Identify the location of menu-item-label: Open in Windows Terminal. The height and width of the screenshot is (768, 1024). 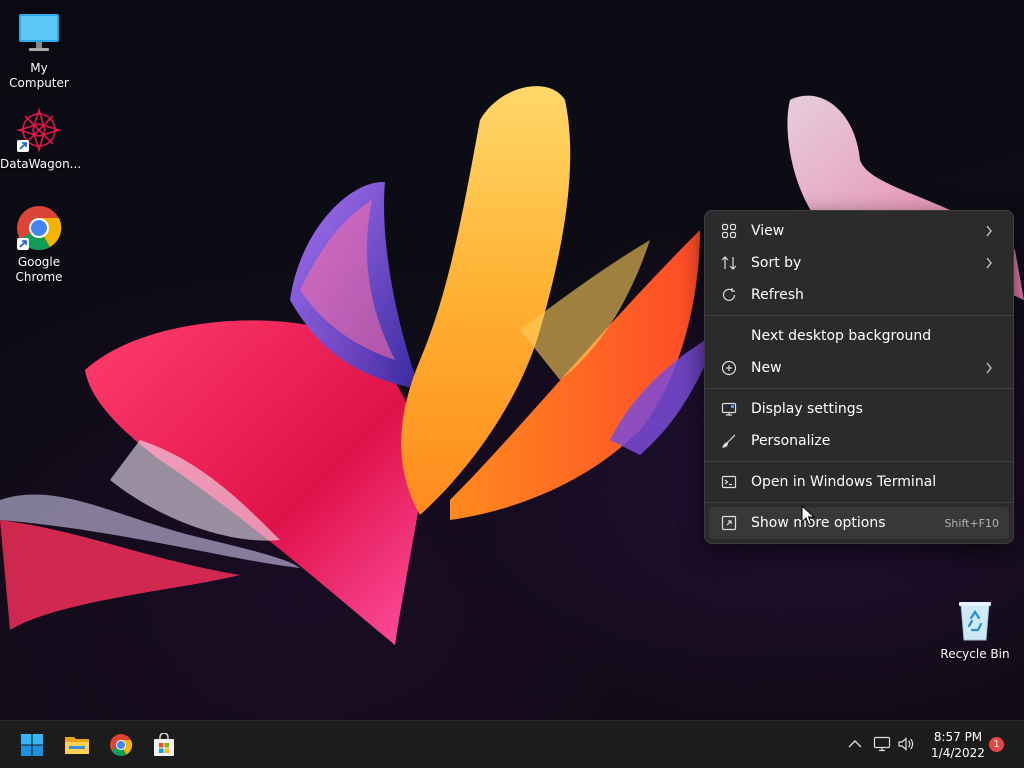
(844, 482).